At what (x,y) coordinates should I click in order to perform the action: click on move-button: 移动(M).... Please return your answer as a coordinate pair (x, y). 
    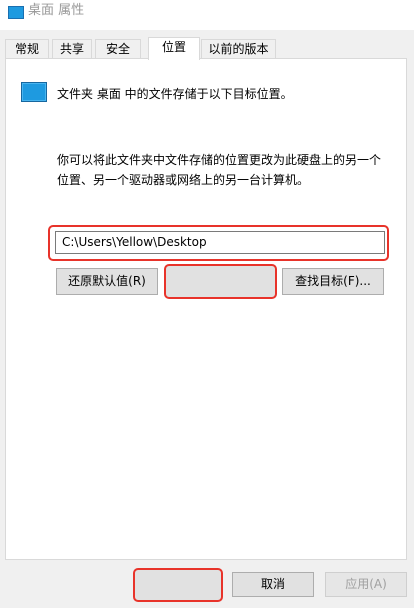
    Looking at the image, I should click on (221, 281).